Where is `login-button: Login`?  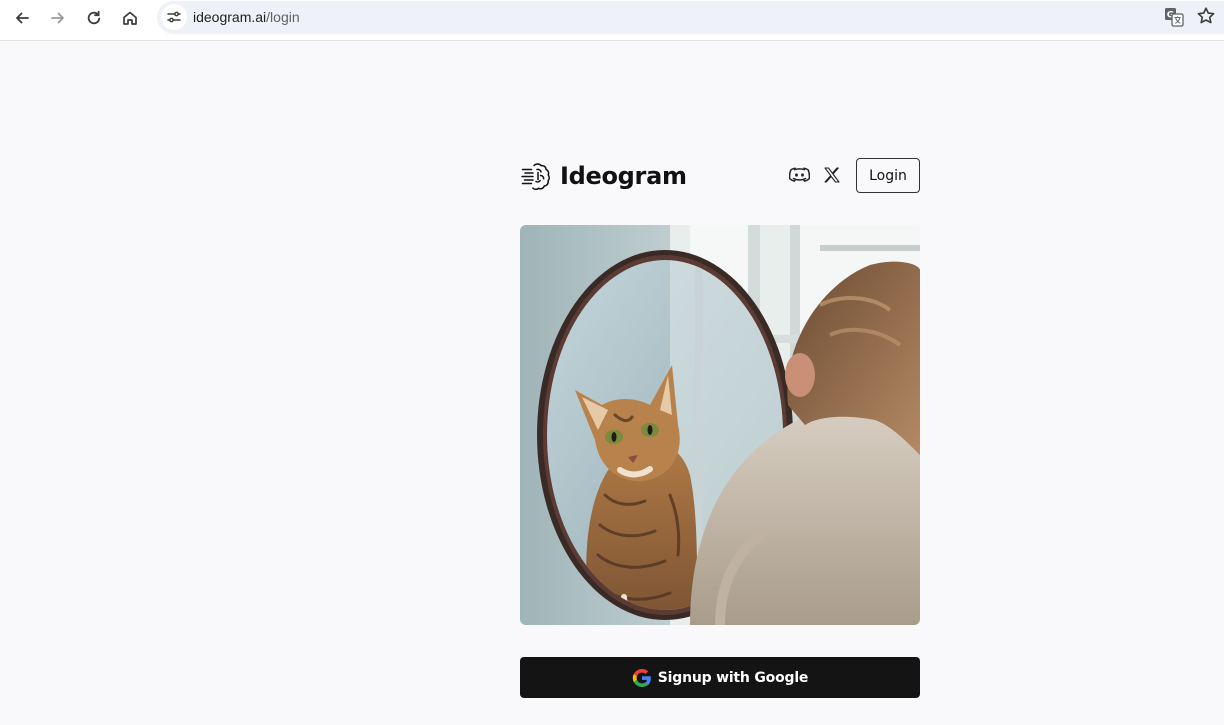
login-button: Login is located at coordinates (888, 175).